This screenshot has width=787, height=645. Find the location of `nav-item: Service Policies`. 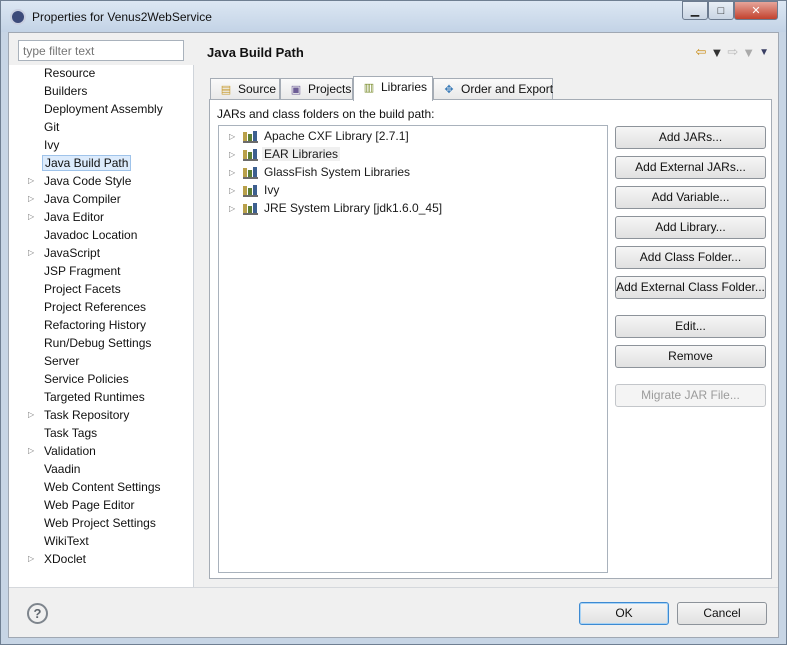

nav-item: Service Policies is located at coordinates (101, 380).